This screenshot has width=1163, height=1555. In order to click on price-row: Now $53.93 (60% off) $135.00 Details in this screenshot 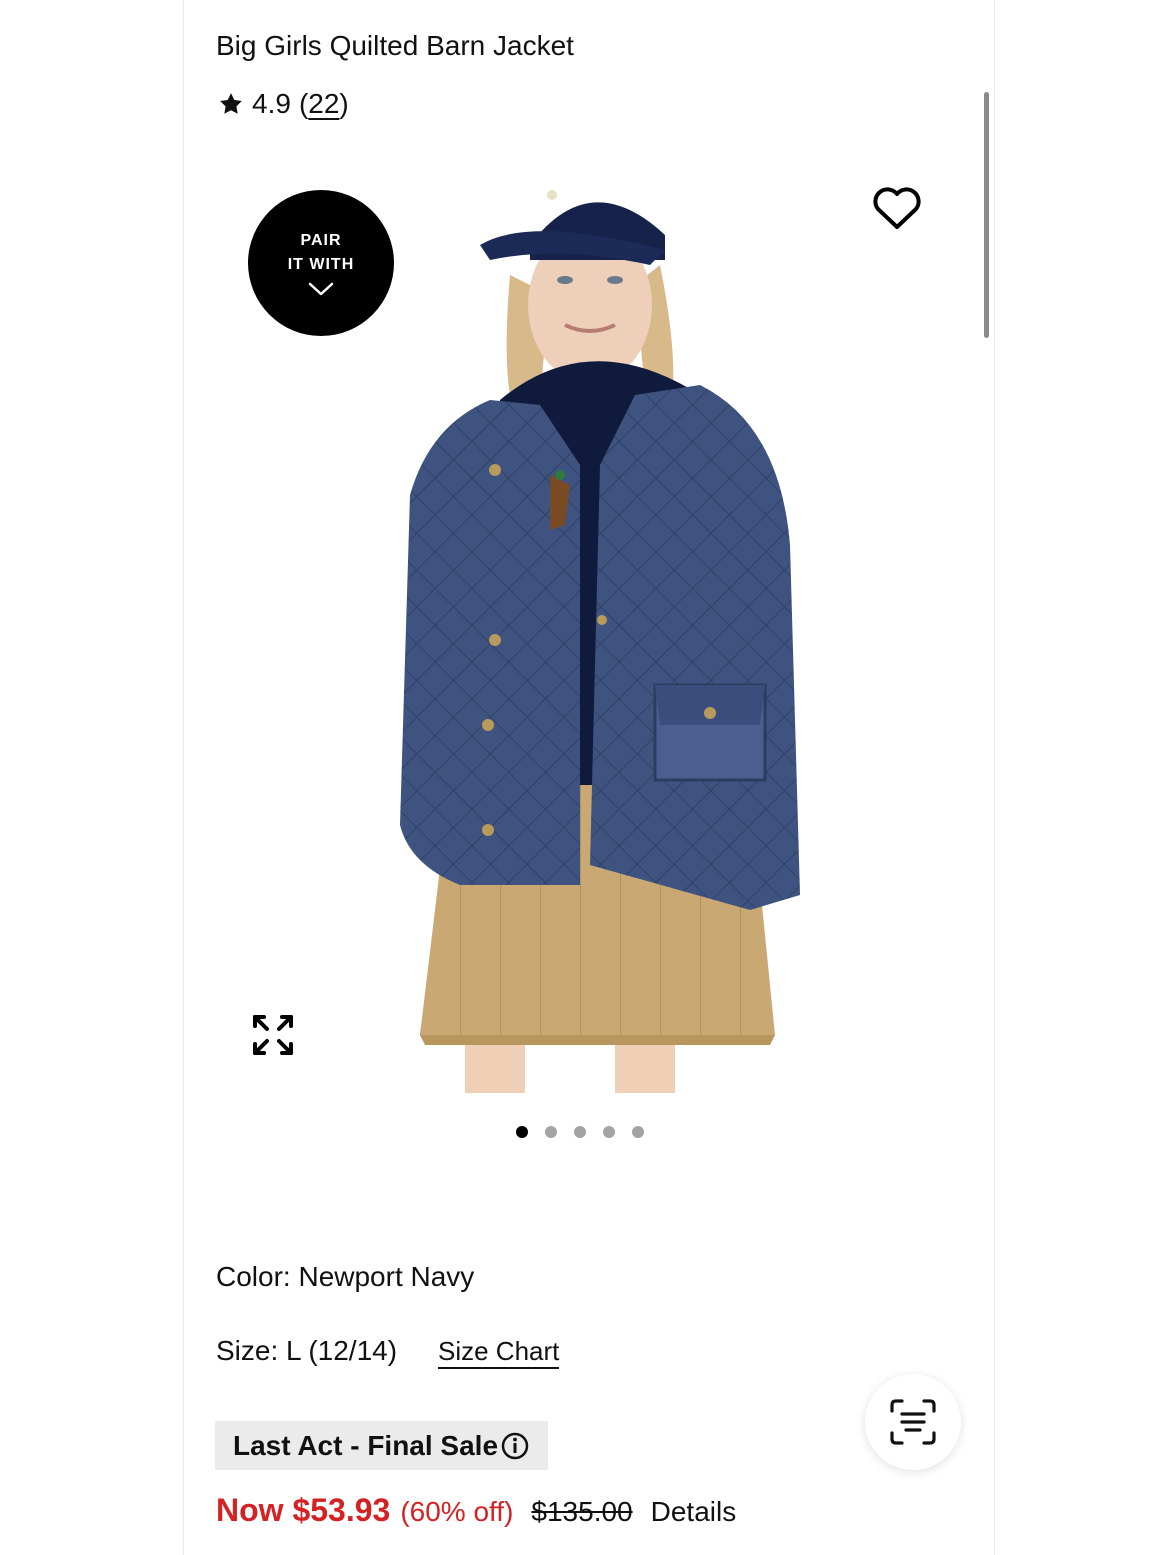, I will do `click(476, 1511)`.